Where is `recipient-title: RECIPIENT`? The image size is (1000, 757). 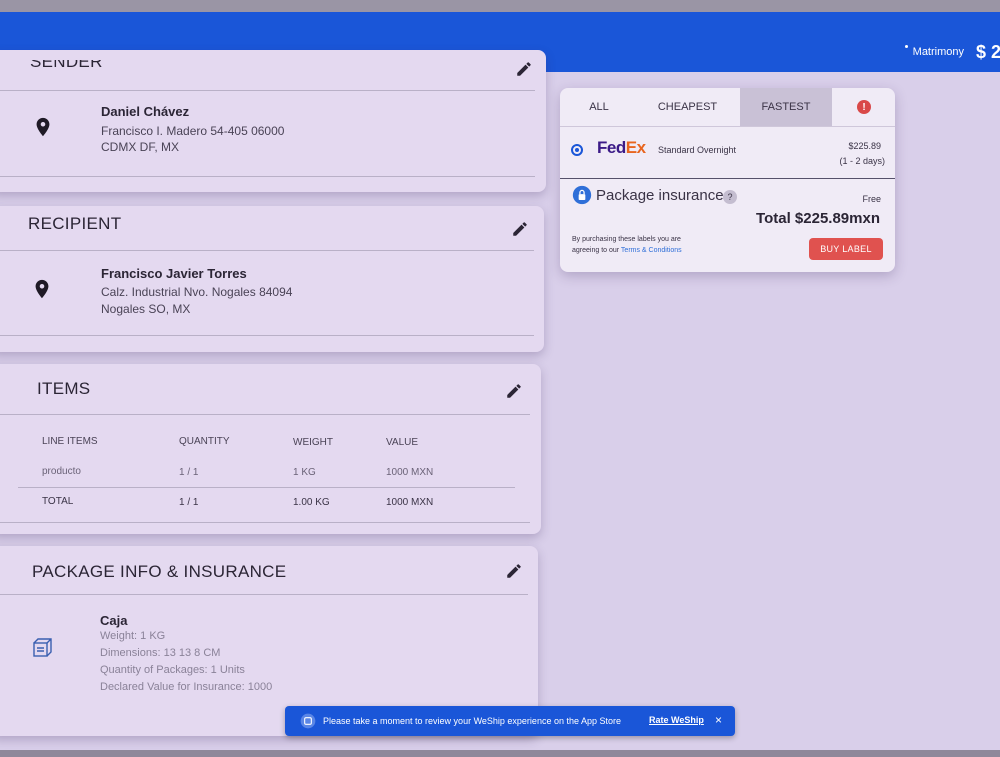 recipient-title: RECIPIENT is located at coordinates (75, 223).